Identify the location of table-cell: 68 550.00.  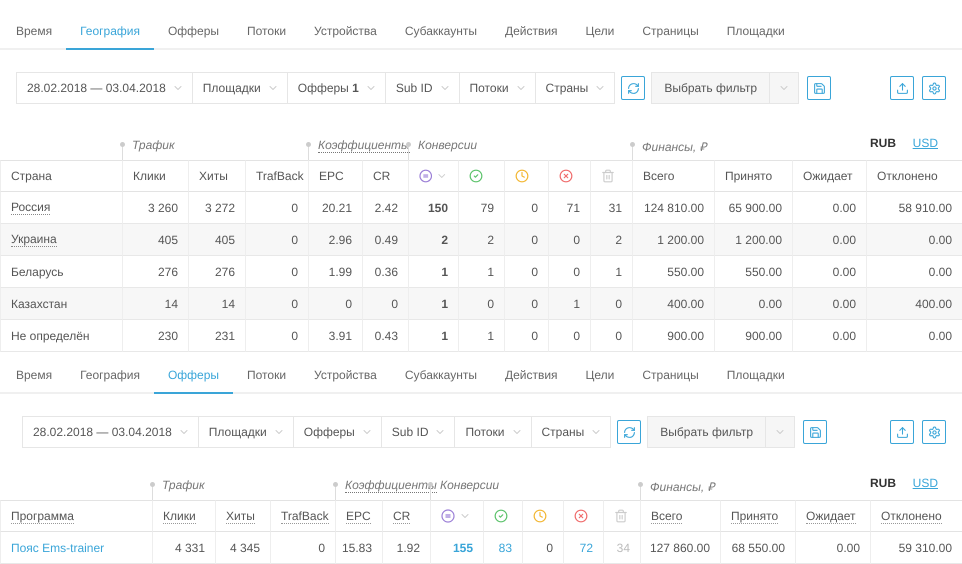
(757, 548).